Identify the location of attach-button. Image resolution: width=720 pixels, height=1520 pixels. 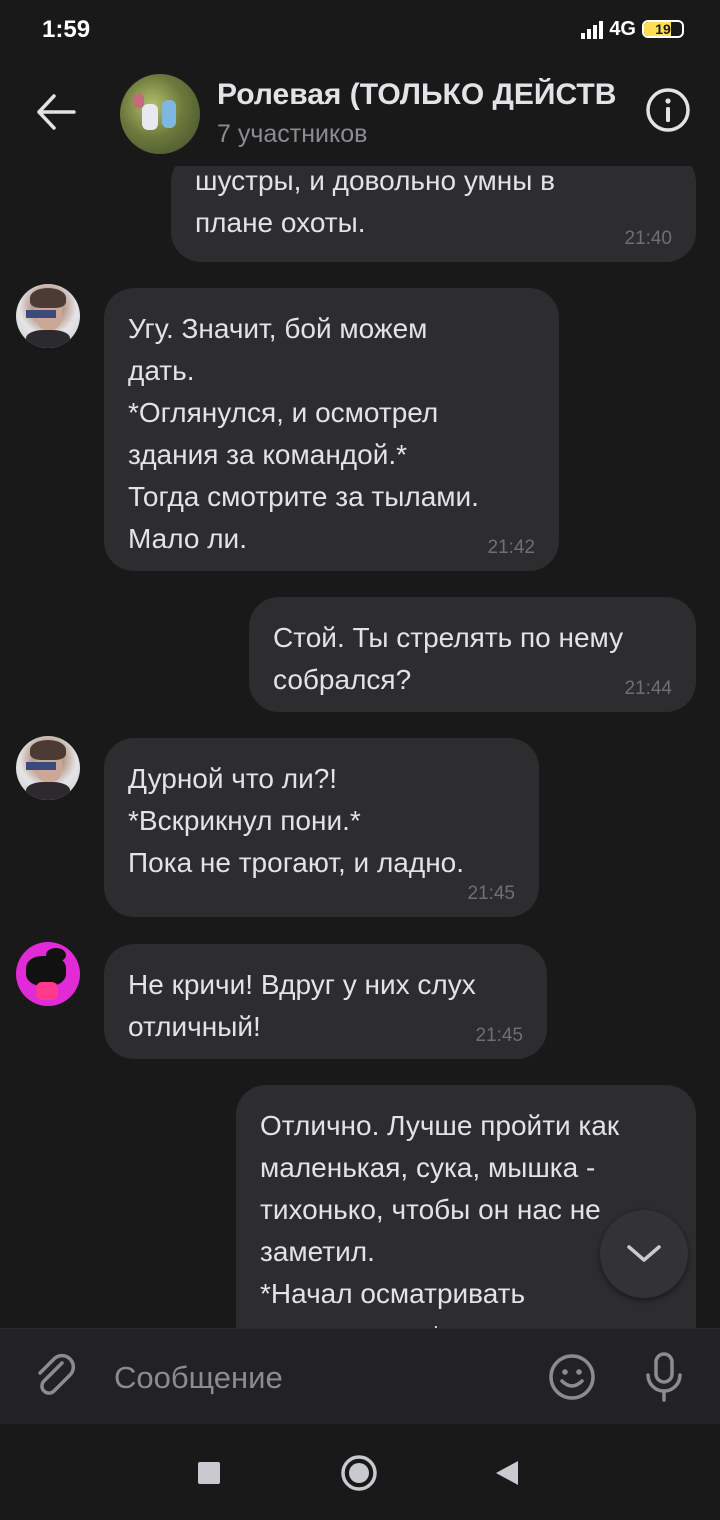
(56, 1377).